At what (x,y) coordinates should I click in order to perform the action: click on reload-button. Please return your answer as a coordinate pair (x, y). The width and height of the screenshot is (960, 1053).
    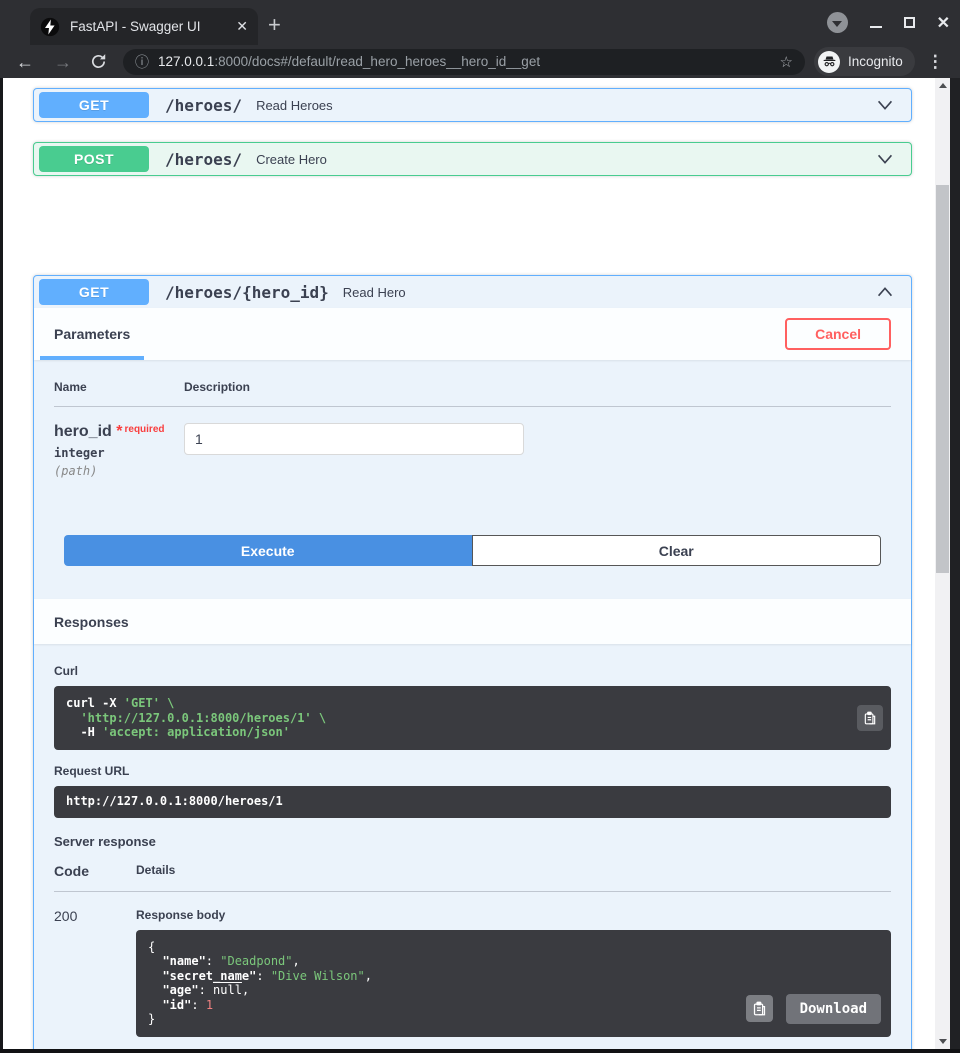
    Looking at the image, I should click on (98, 61).